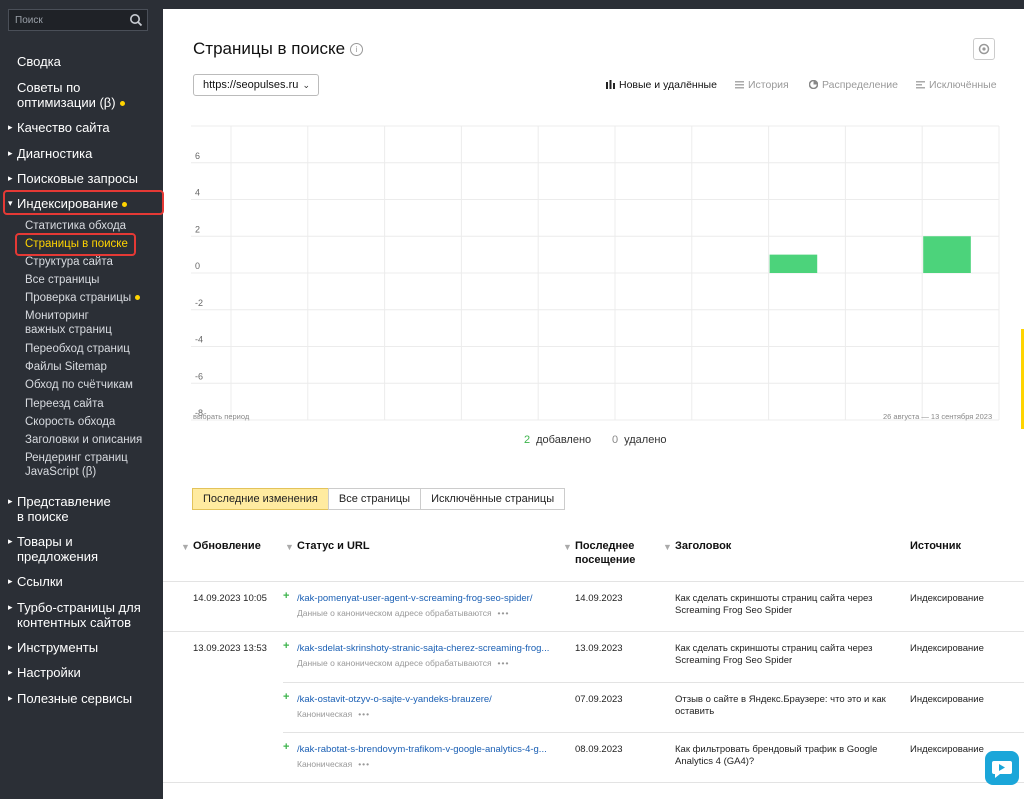  What do you see at coordinates (920, 85) in the screenshot?
I see `excluded-icon` at bounding box center [920, 85].